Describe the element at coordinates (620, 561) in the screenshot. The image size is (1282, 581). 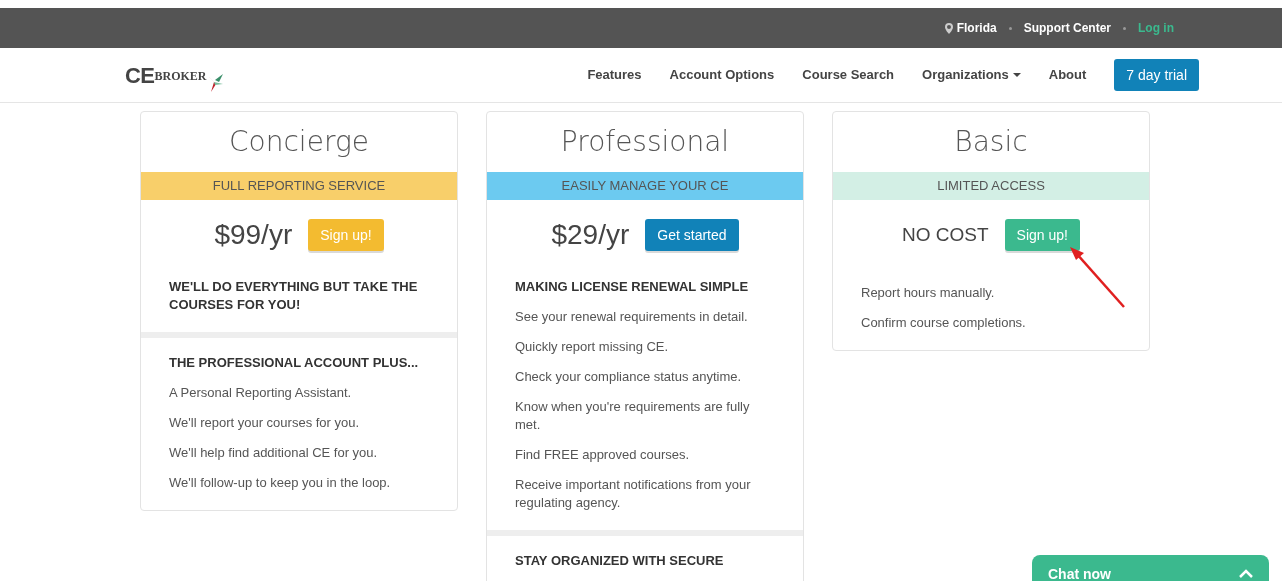
I see `section-heading: STAY ORGANIZED WITH SECURE` at that location.